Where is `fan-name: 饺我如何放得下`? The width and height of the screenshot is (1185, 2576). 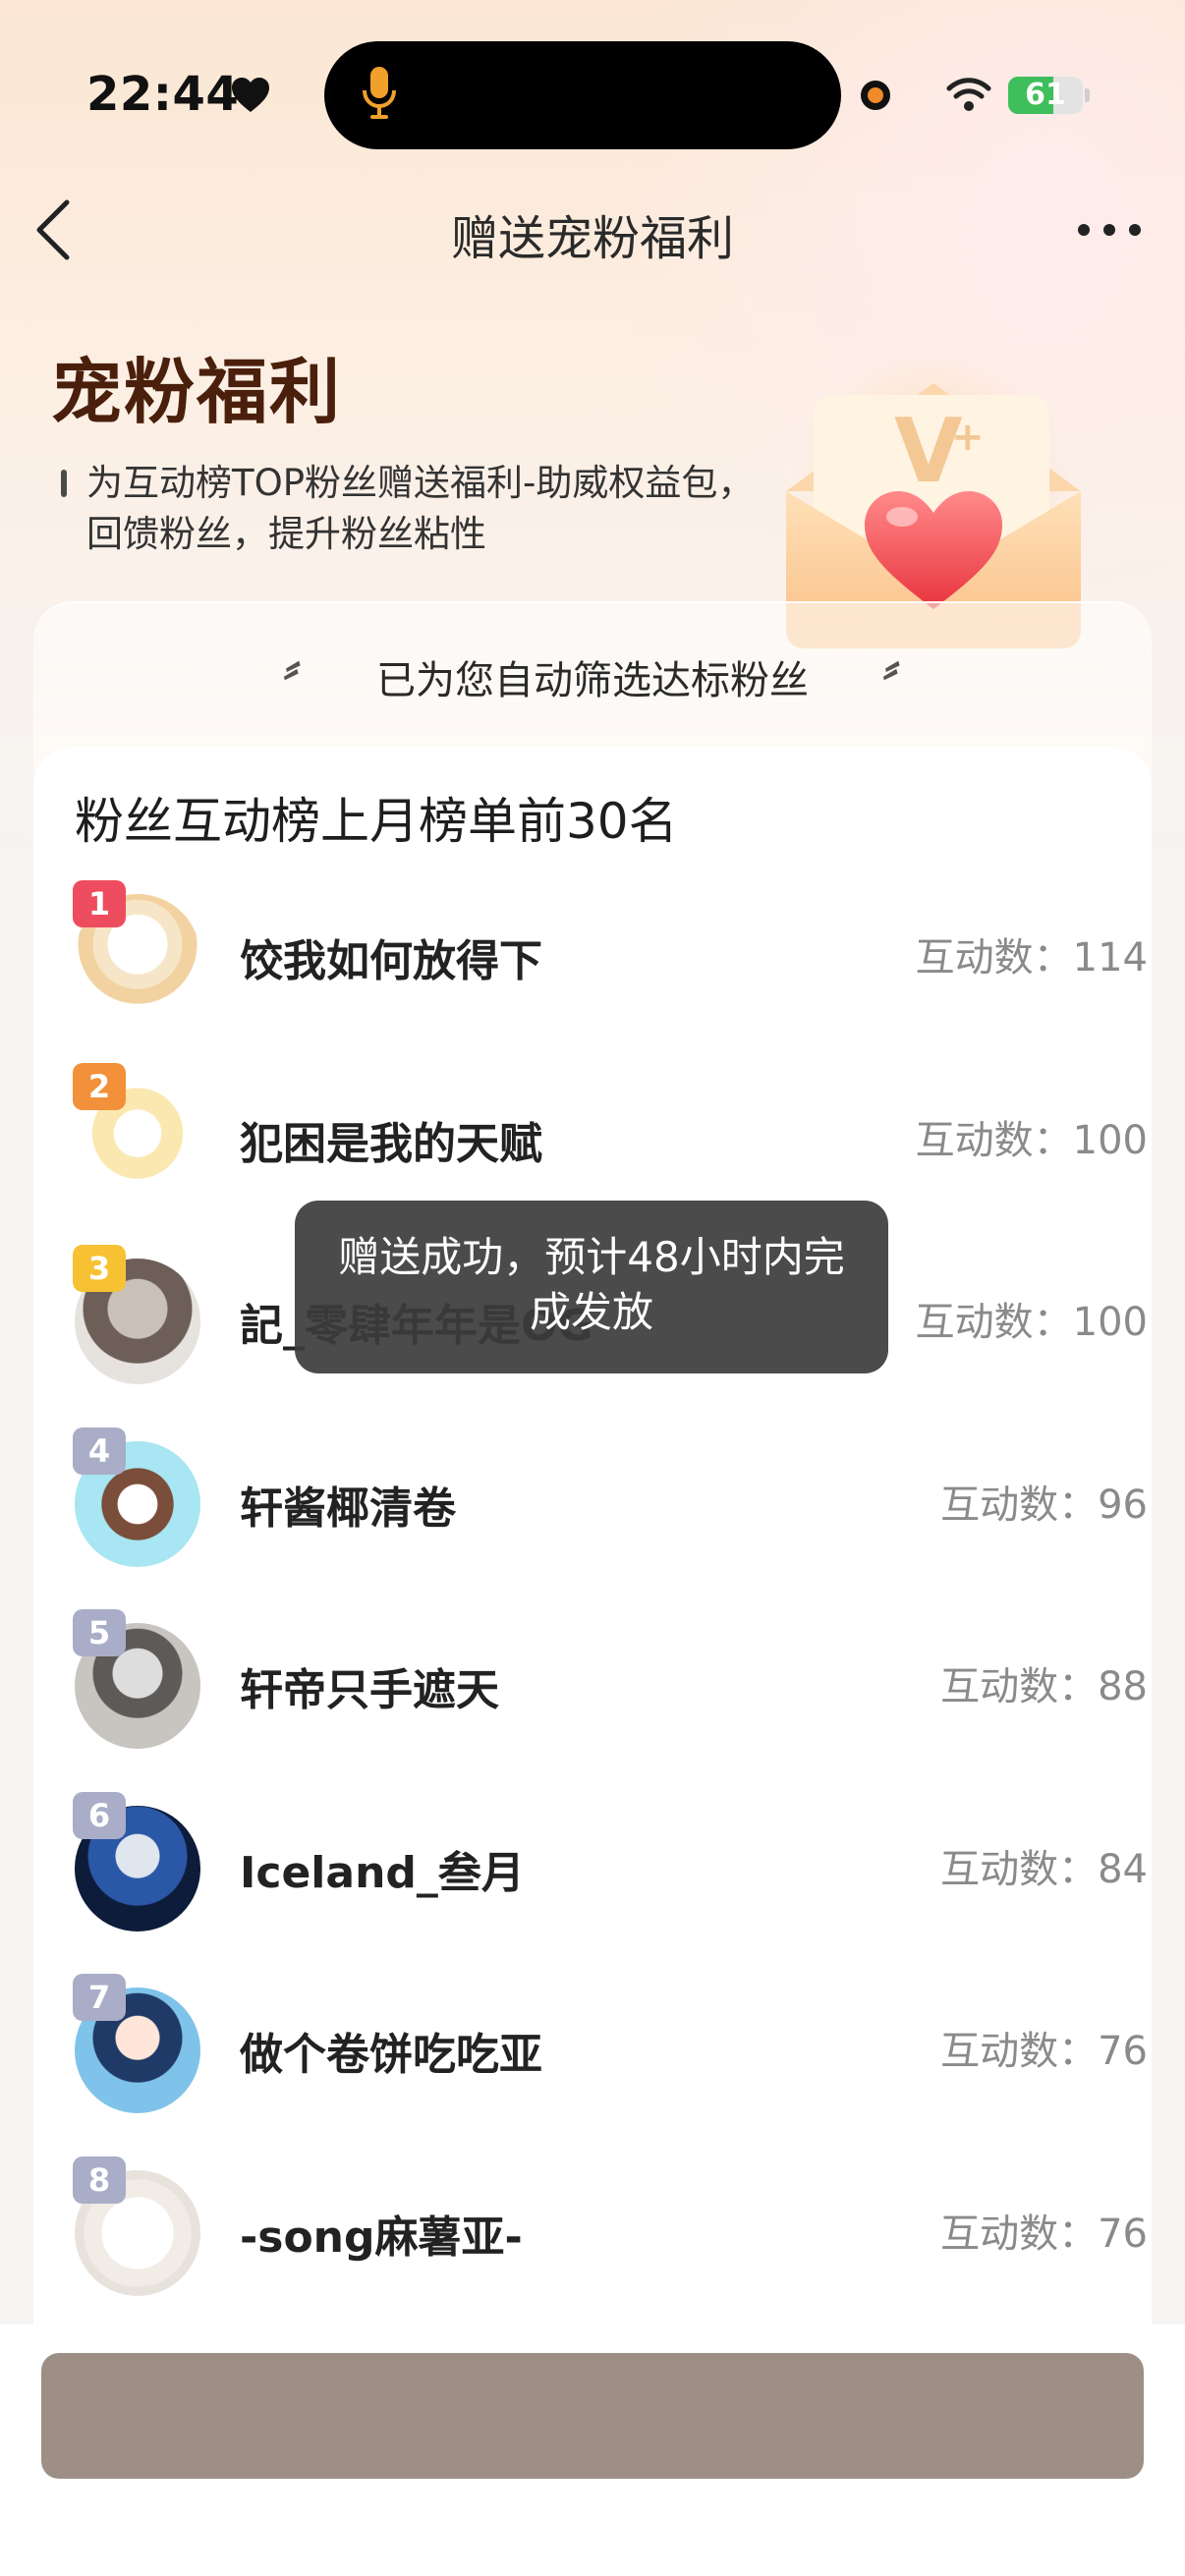 fan-name: 饺我如何放得下 is located at coordinates (391, 961).